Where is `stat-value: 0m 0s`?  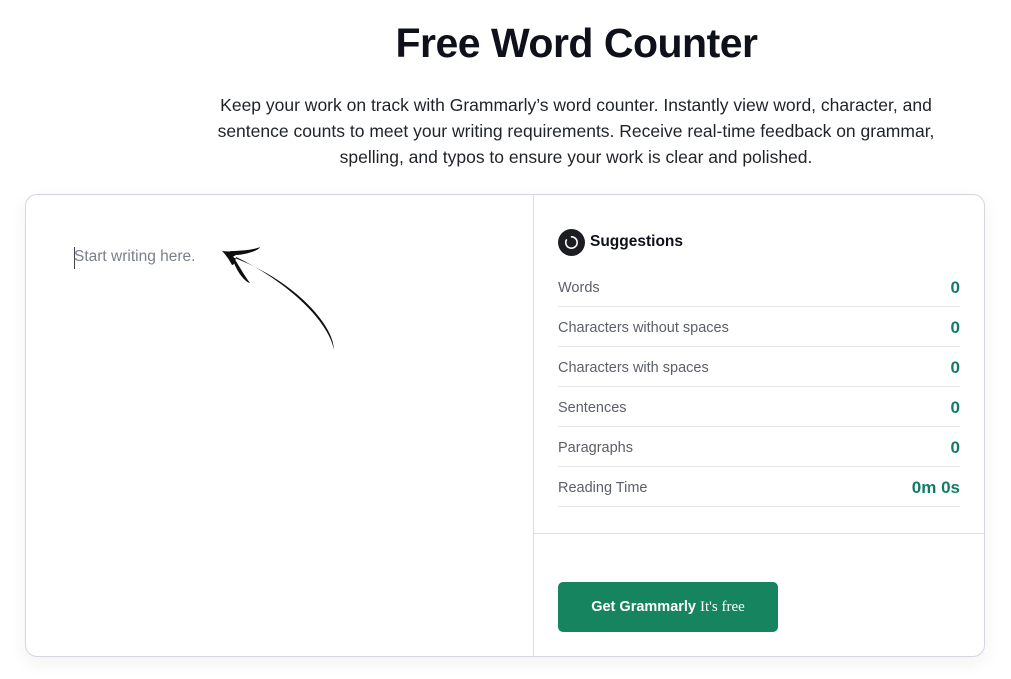 stat-value: 0m 0s is located at coordinates (935, 487).